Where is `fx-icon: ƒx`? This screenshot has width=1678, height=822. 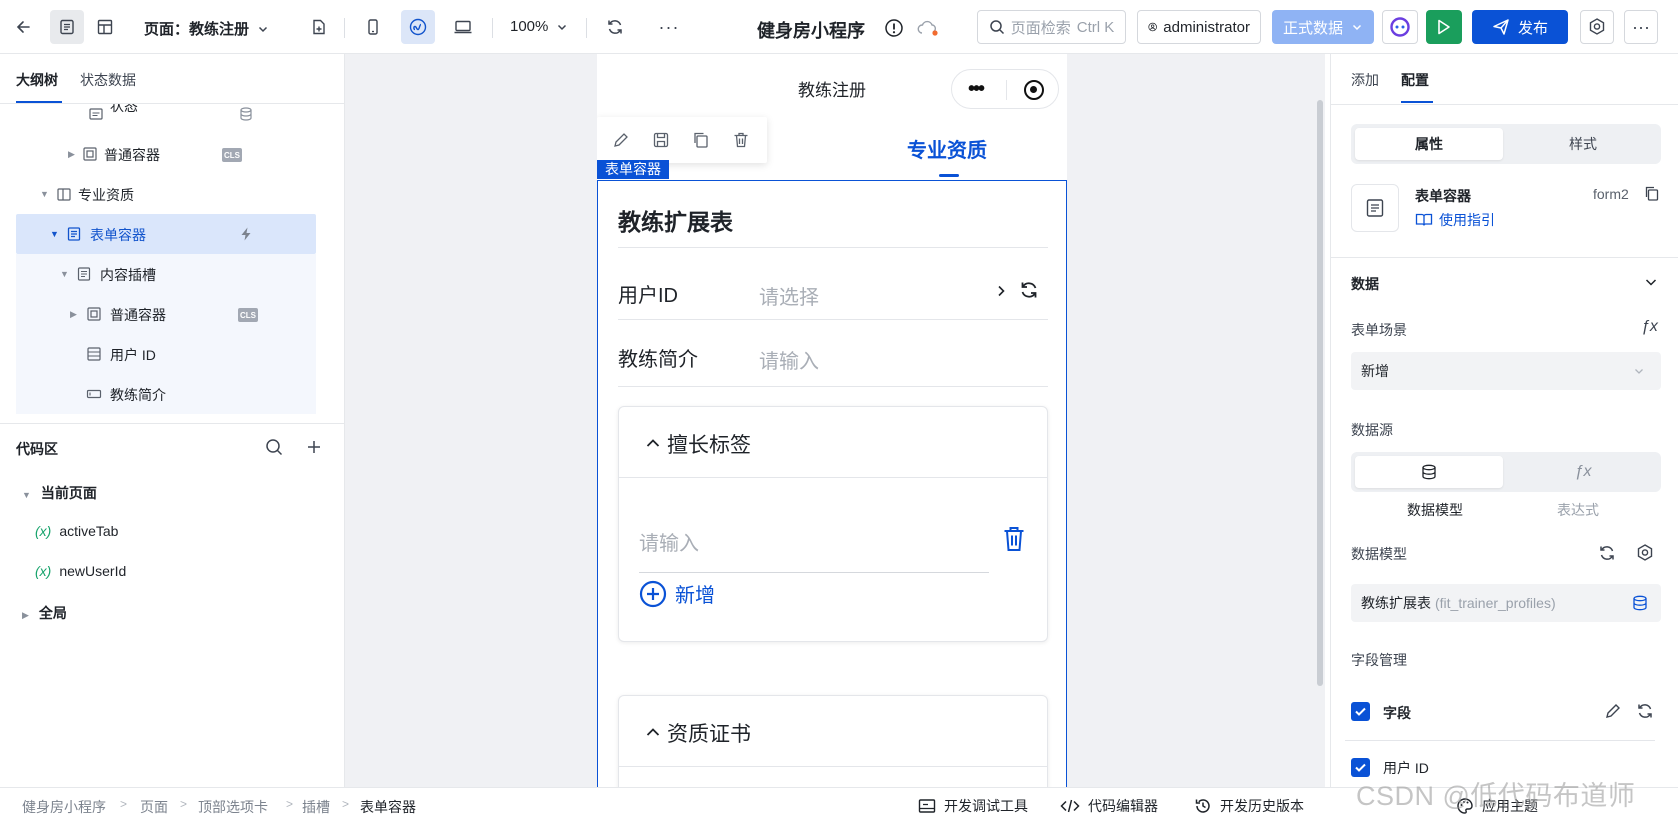
fx-icon: ƒx is located at coordinates (1649, 327).